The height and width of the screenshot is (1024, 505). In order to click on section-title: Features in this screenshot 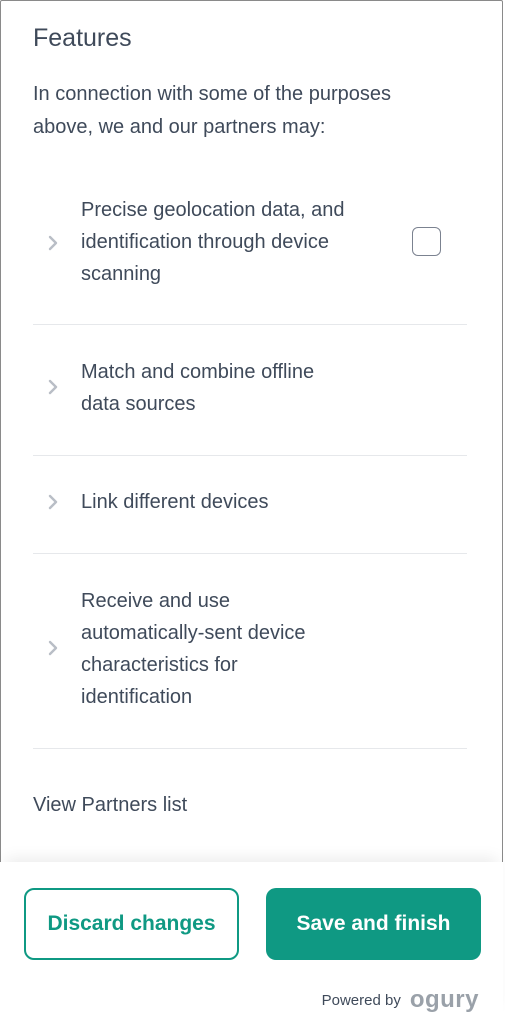, I will do `click(82, 38)`.